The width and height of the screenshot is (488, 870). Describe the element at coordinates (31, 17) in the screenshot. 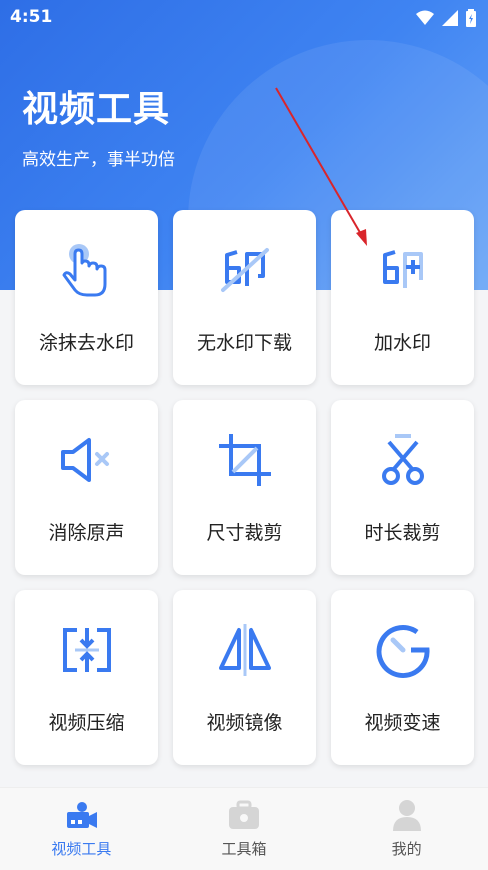

I see `status-time: 4:51` at that location.